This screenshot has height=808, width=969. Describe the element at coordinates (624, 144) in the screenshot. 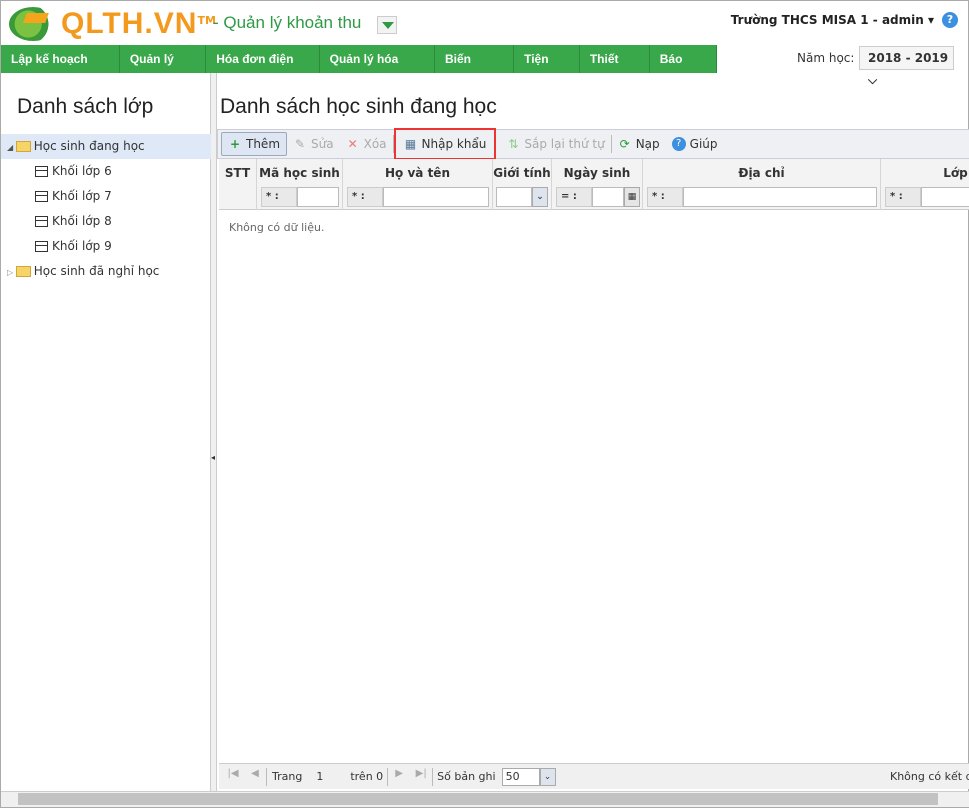

I see `reload-icon: ⟳` at that location.